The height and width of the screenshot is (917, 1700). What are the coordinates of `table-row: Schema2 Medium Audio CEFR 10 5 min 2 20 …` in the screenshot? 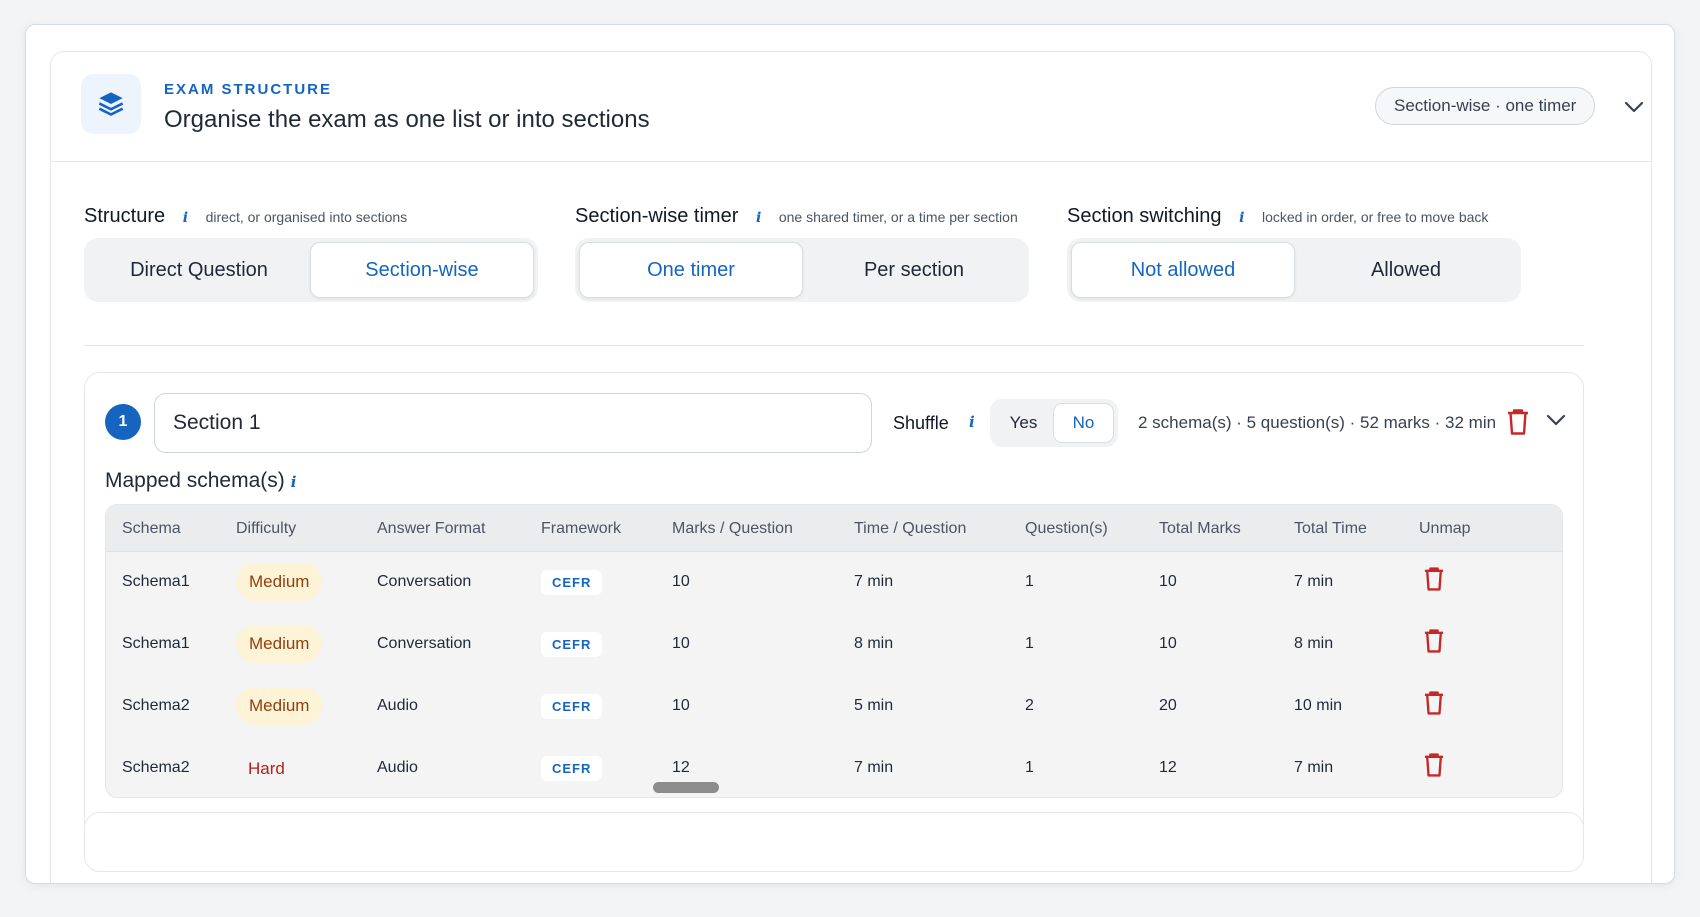 It's located at (834, 707).